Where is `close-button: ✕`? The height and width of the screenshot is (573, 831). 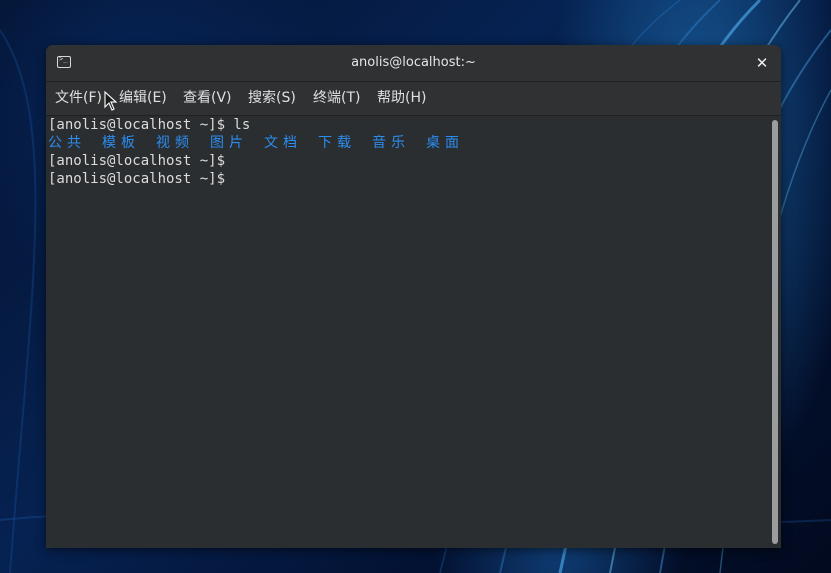
close-button: ✕ is located at coordinates (762, 63).